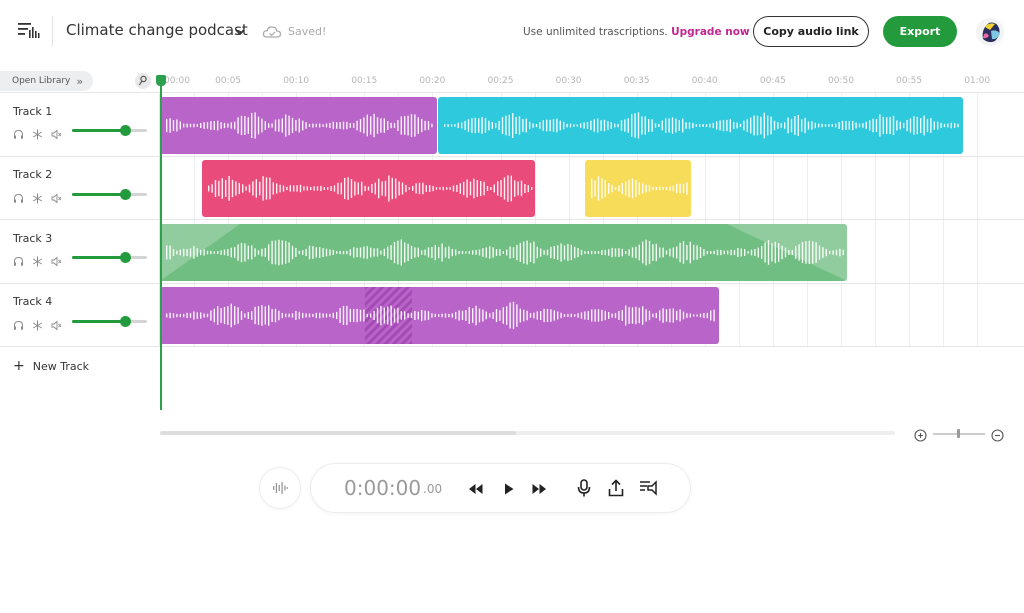 Image resolution: width=1024 pixels, height=613 pixels. What do you see at coordinates (161, 246) in the screenshot?
I see `playhead` at bounding box center [161, 246].